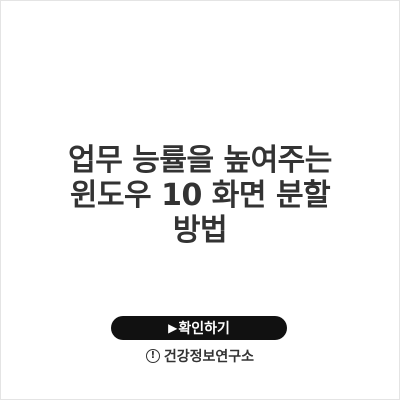 This screenshot has width=400, height=400. I want to click on title-line-1: 업무 능률을 높여주는, so click(200, 160).